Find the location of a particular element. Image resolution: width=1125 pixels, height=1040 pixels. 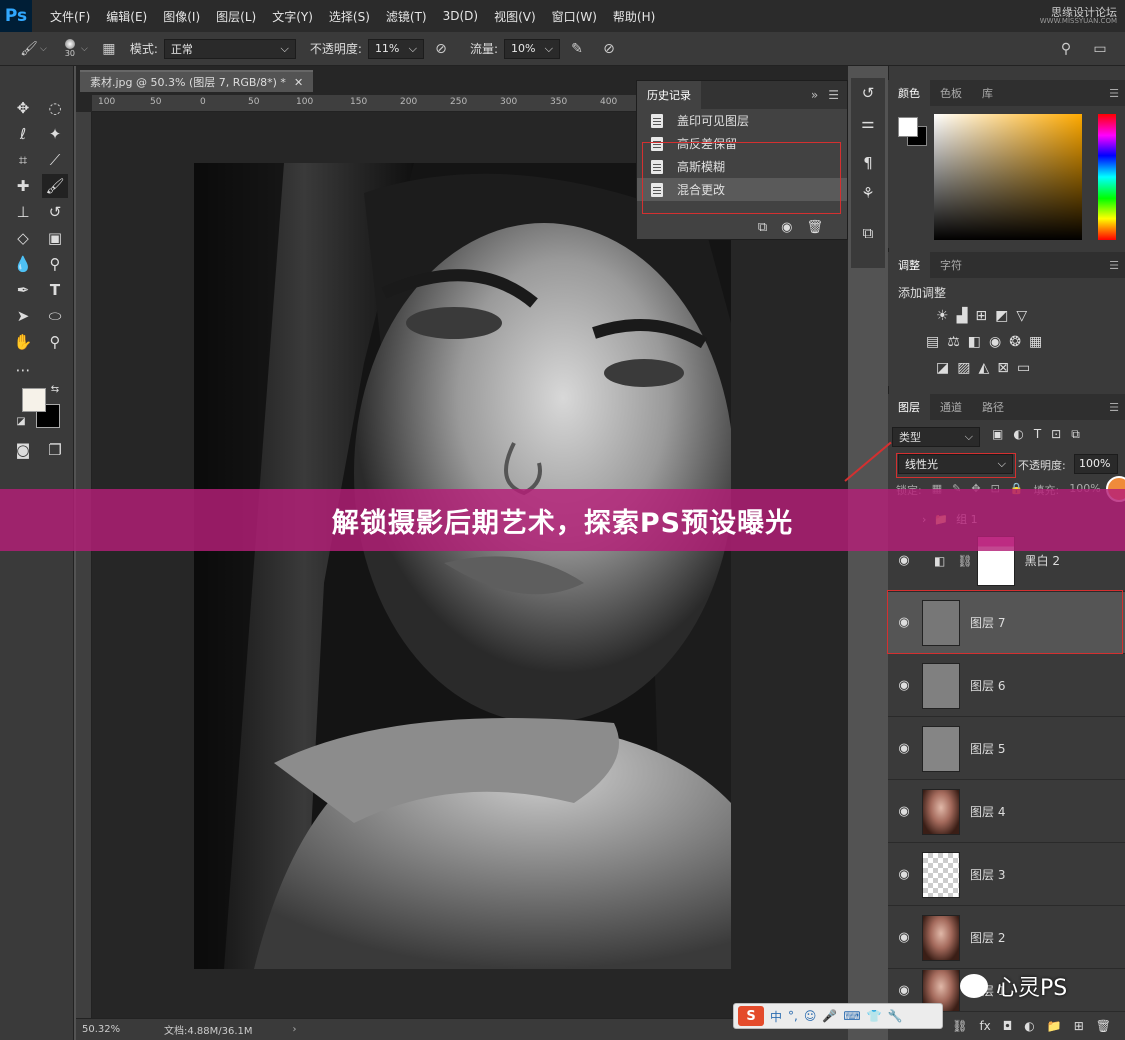

layer-opacity-input: 100% is located at coordinates (1096, 464).